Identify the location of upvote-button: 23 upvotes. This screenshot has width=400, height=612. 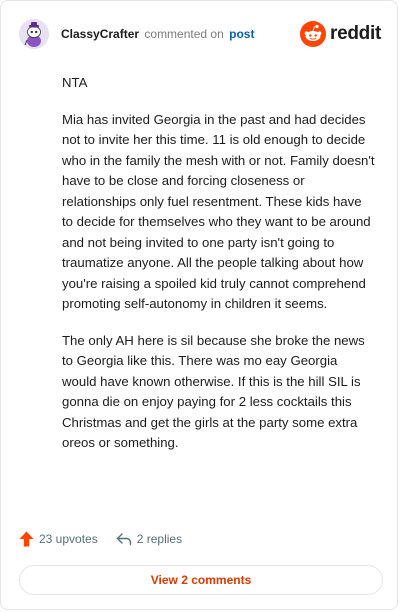
(58, 539).